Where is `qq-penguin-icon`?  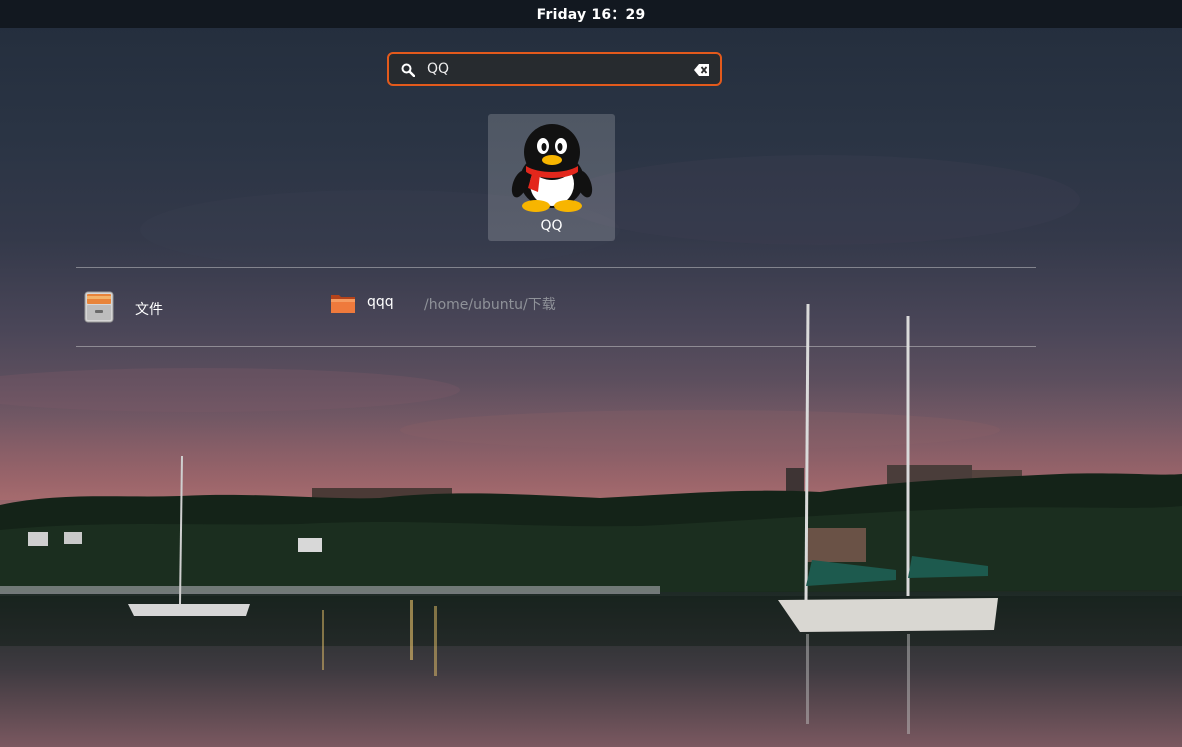
qq-penguin-icon is located at coordinates (552, 168).